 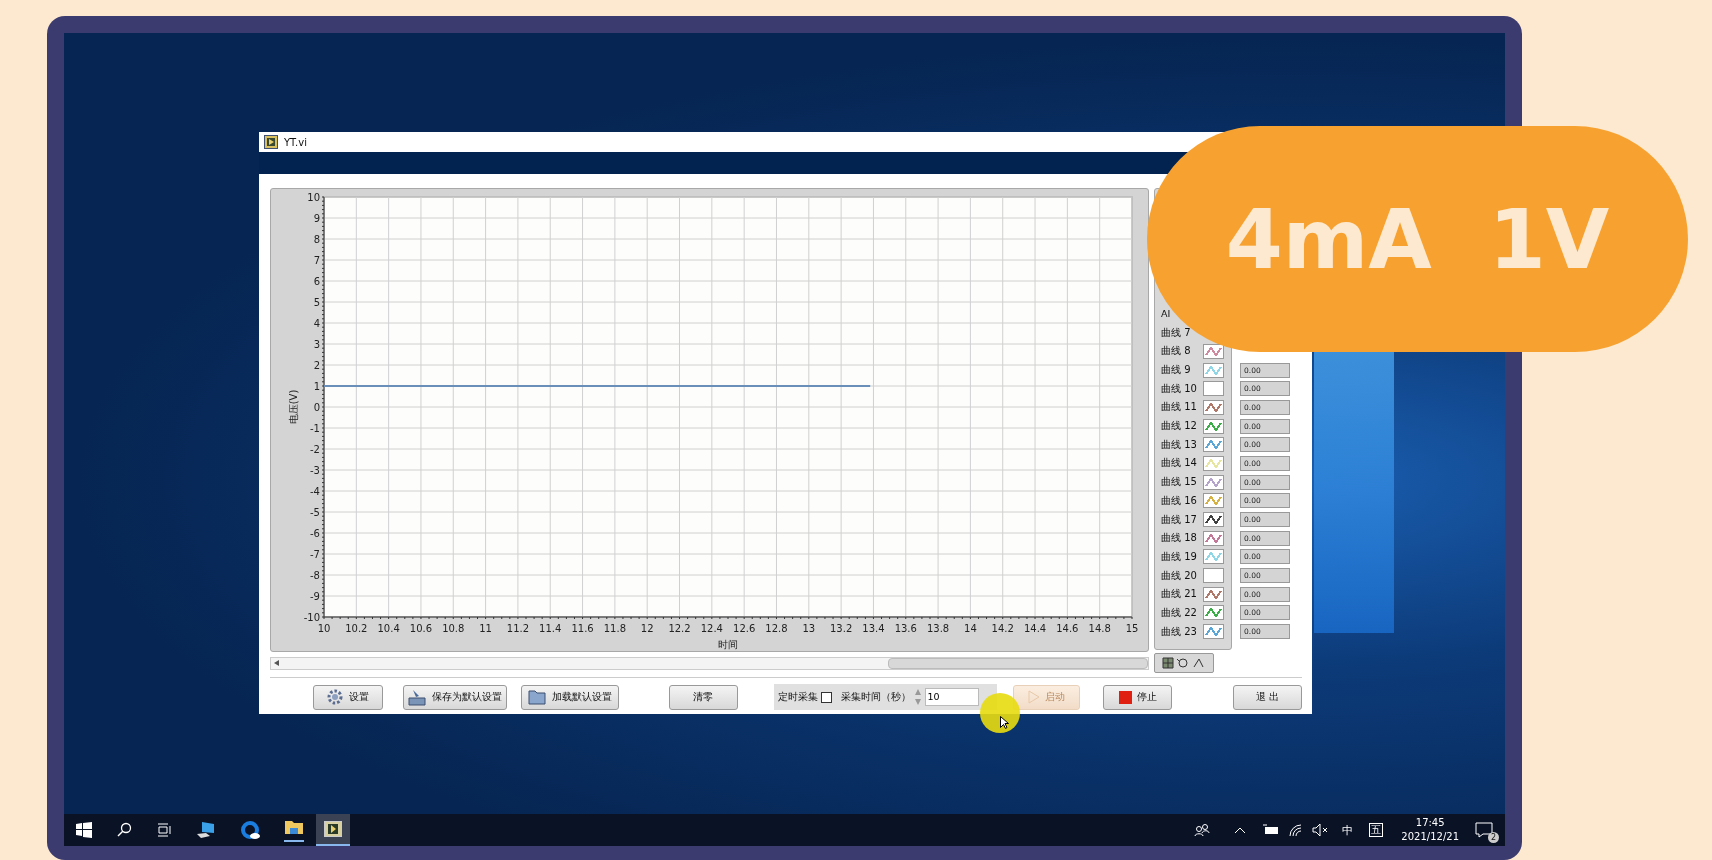 What do you see at coordinates (348, 697) in the screenshot?
I see `toolbar-button: 设置` at bounding box center [348, 697].